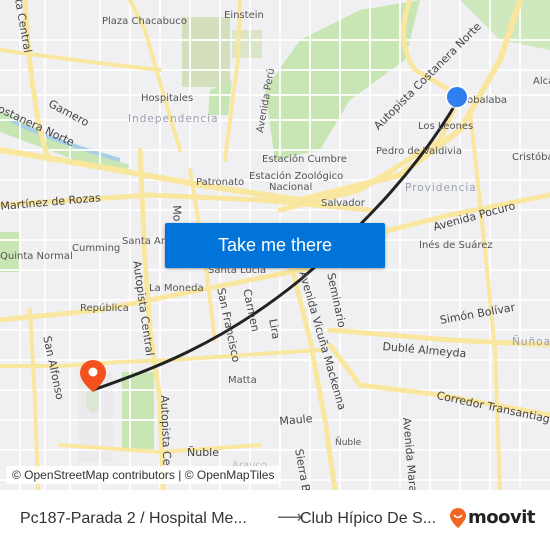  Describe the element at coordinates (296, 176) in the screenshot. I see `map-label: Estación Zoológico` at that location.